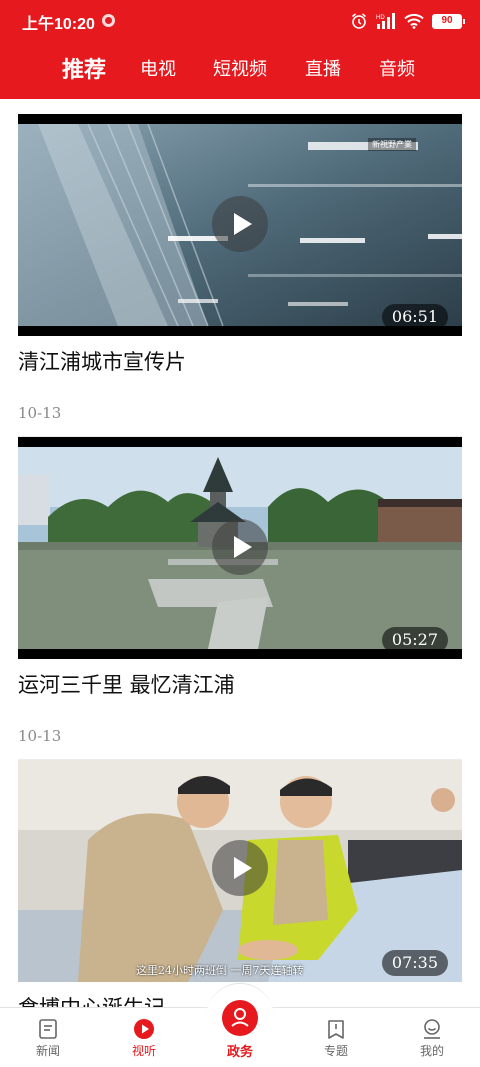 The width and height of the screenshot is (480, 1067). What do you see at coordinates (323, 70) in the screenshot?
I see `tab-live: 直播` at bounding box center [323, 70].